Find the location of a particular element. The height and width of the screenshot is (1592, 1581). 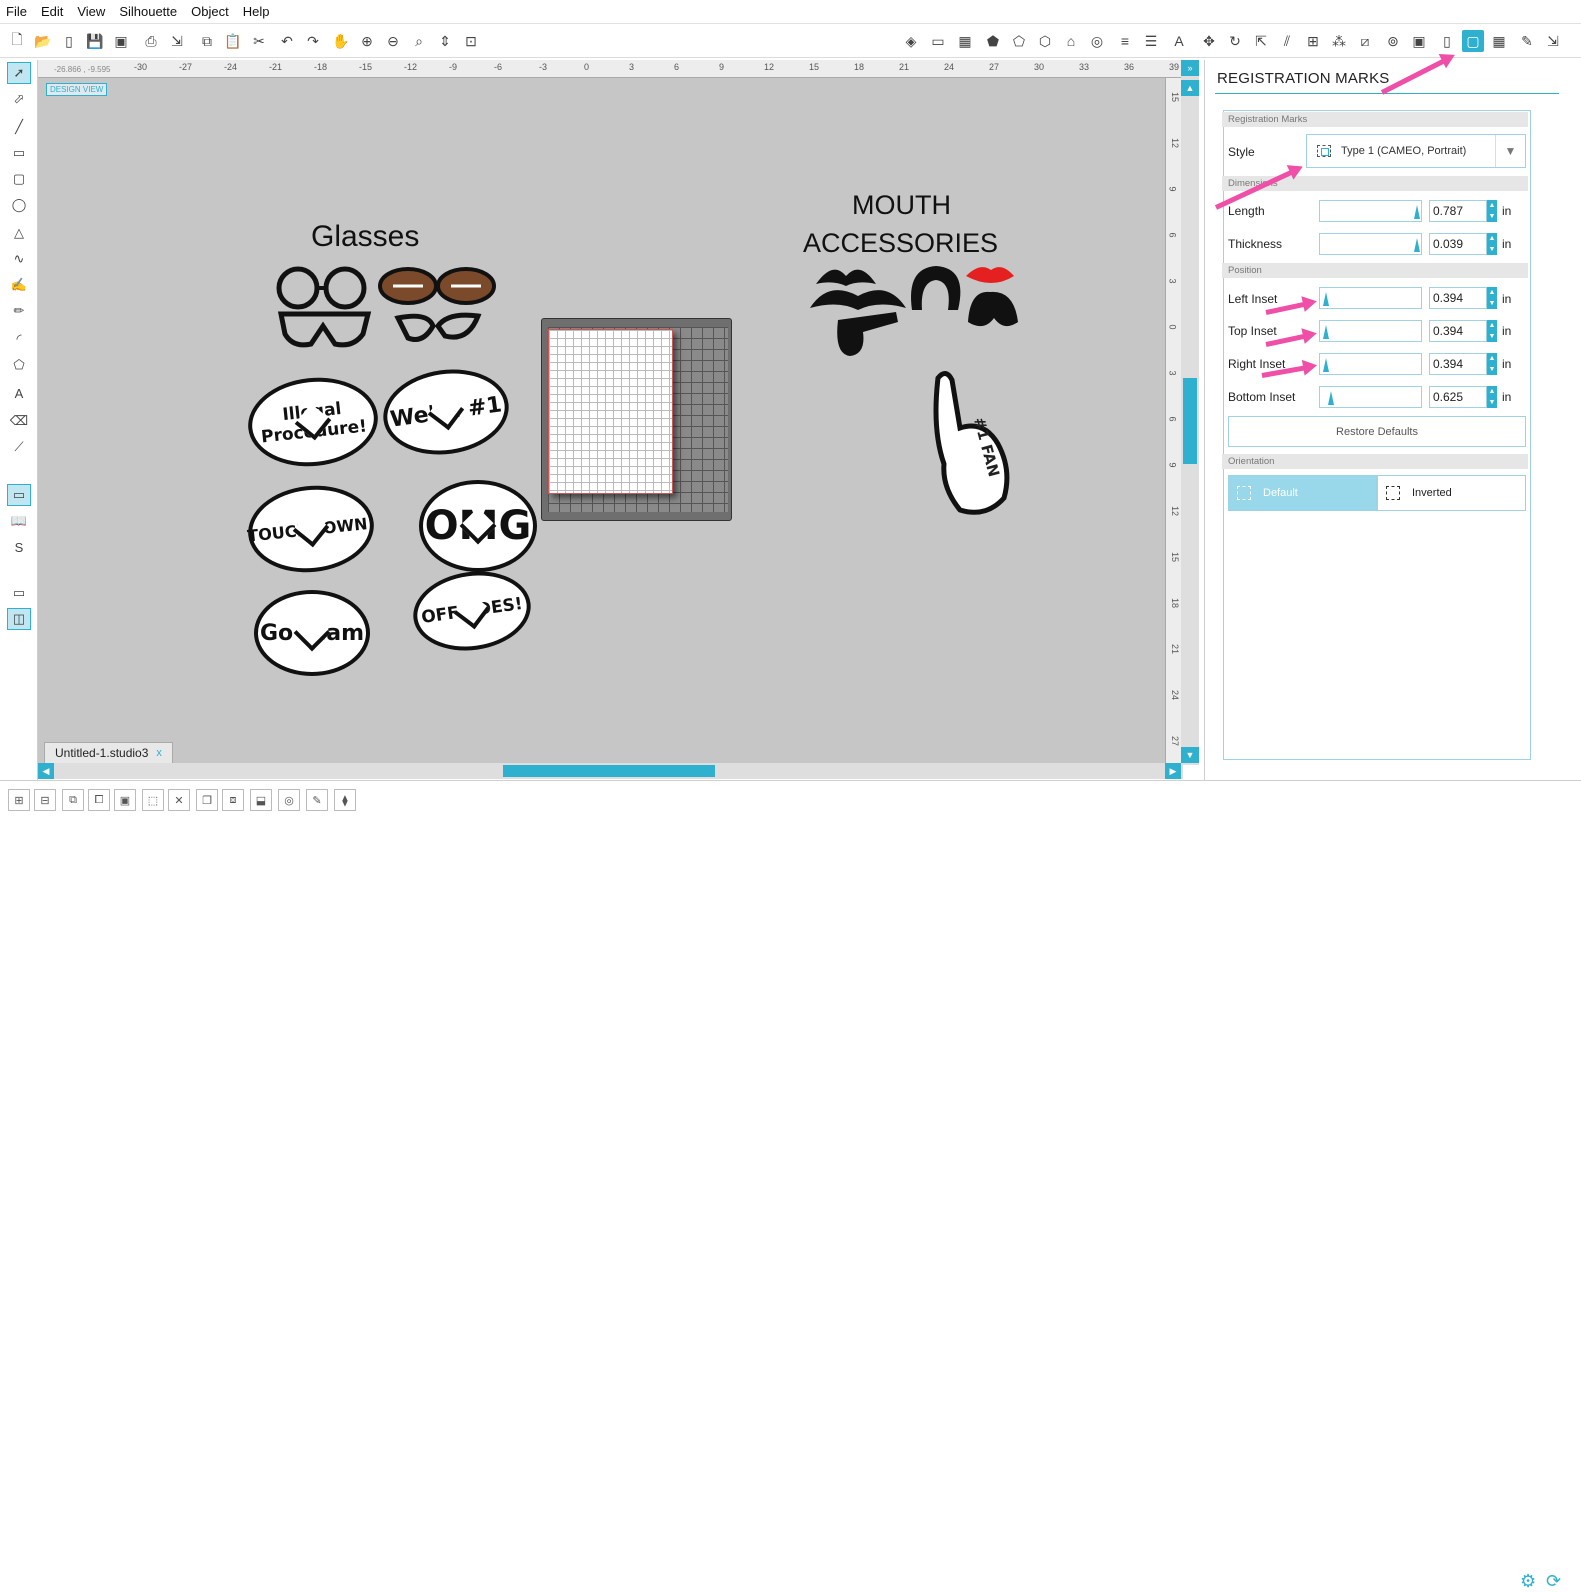

transform-icon: ✥ is located at coordinates (1209, 41).